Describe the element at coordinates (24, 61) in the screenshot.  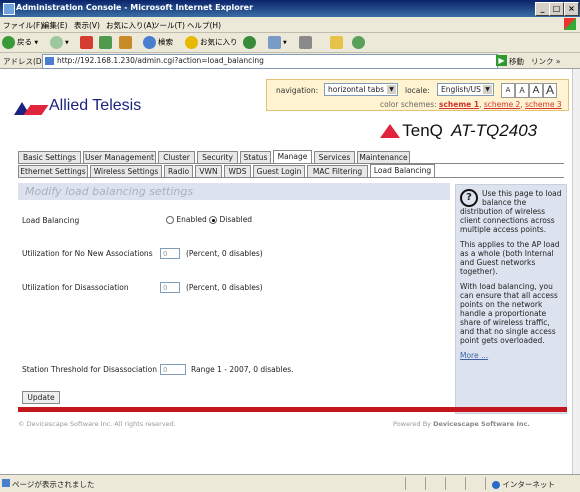
I see `address-label: アドレス(D)` at that location.